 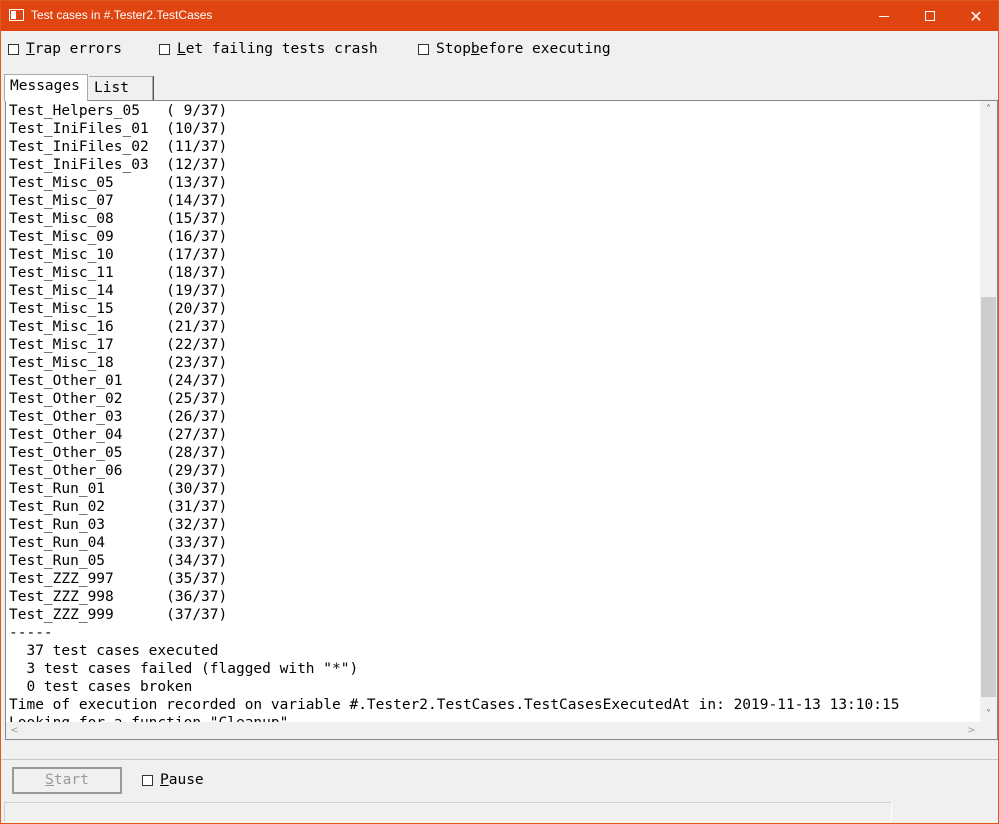 I want to click on message-line: Test_Misc_08 (15/37), so click(x=118, y=219).